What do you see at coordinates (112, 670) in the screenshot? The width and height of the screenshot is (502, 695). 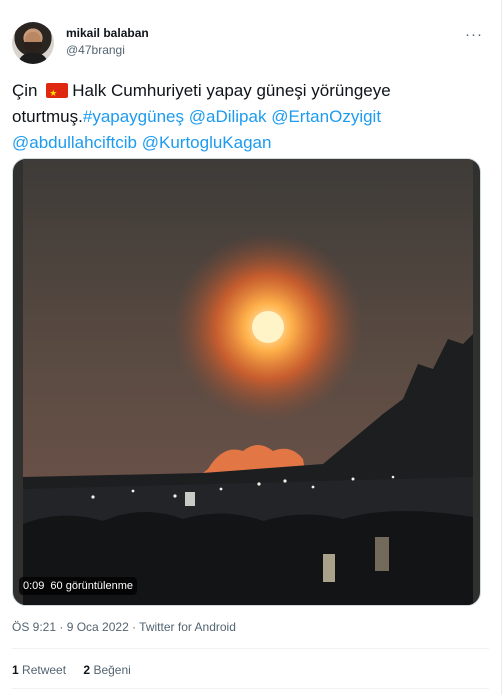 I see `like-label: Beğeni` at bounding box center [112, 670].